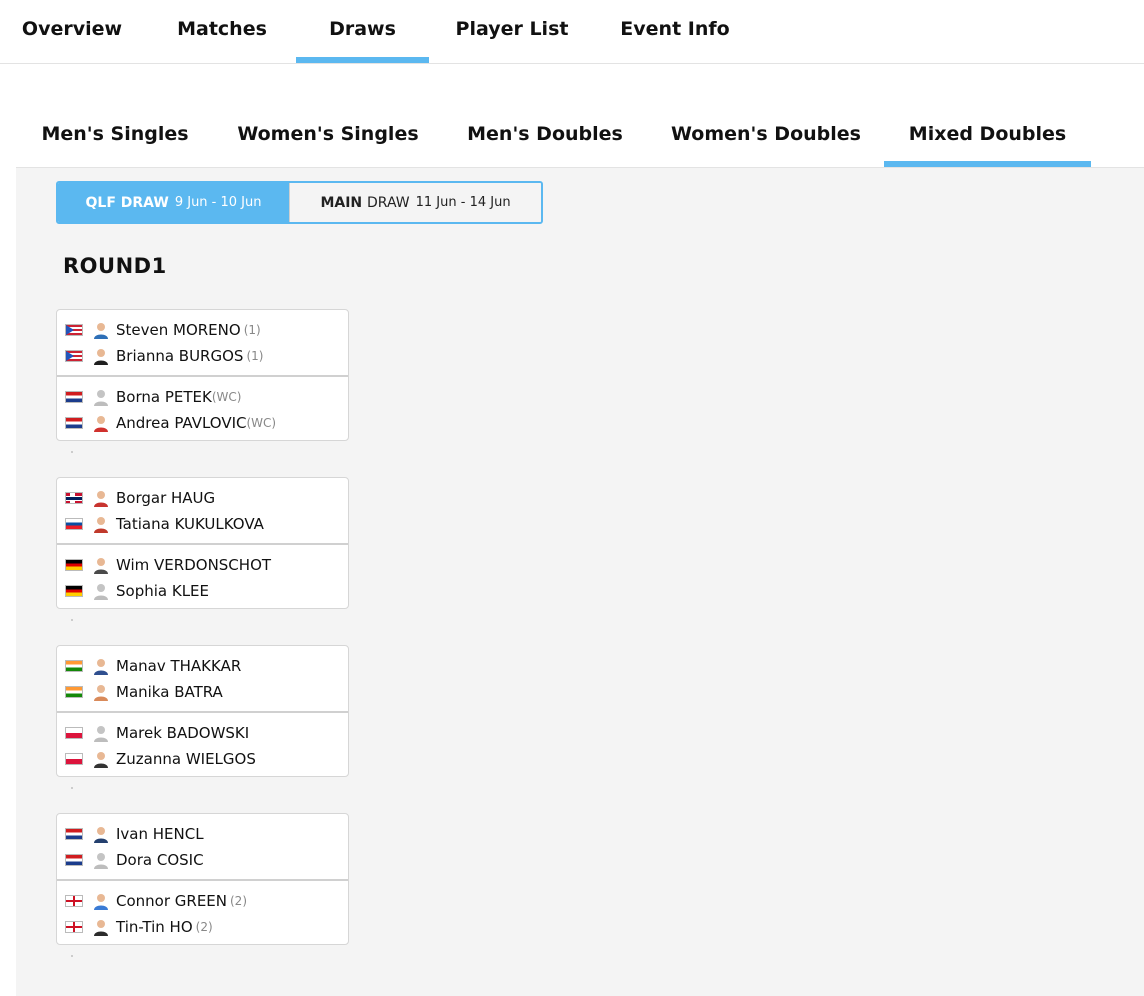 The width and height of the screenshot is (1144, 996). I want to click on player-name: Wim VERDONSCHOT, so click(193, 565).